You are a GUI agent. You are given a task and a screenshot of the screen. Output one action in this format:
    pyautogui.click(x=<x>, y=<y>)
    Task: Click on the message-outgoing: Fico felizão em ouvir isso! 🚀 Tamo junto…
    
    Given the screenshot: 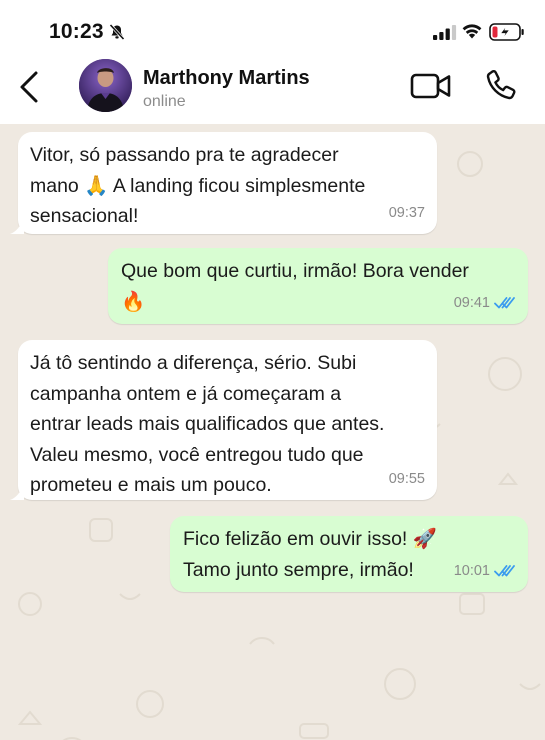 What is the action you would take?
    pyautogui.click(x=349, y=554)
    